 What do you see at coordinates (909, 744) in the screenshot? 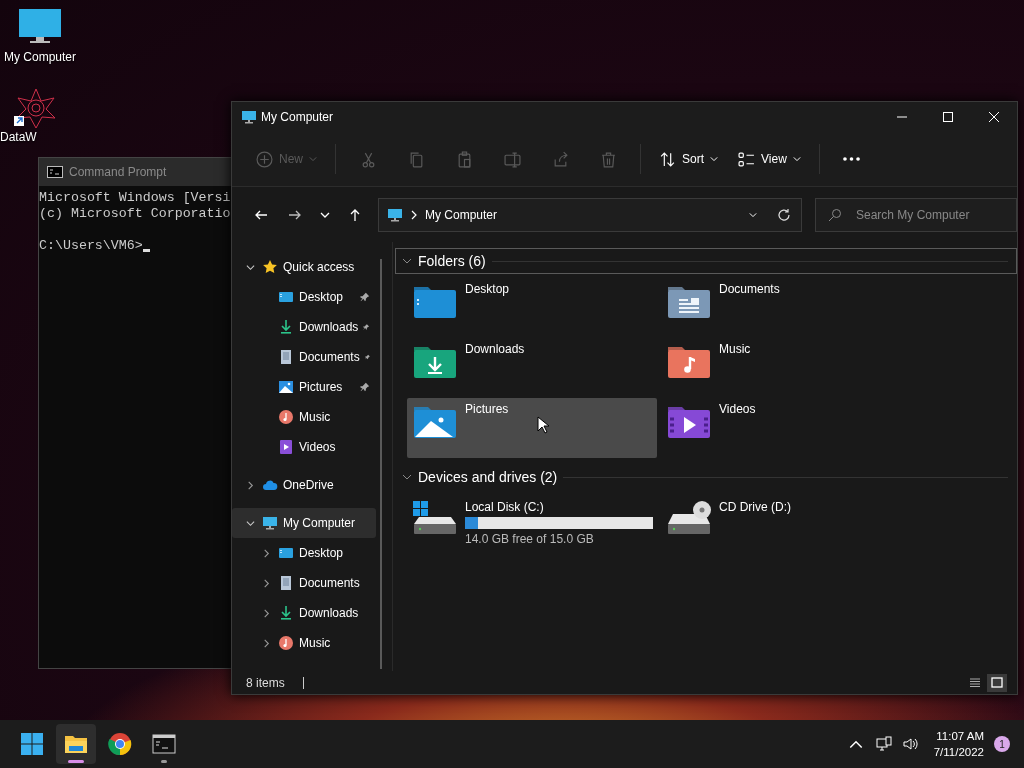
I see `volume-icon` at bounding box center [909, 744].